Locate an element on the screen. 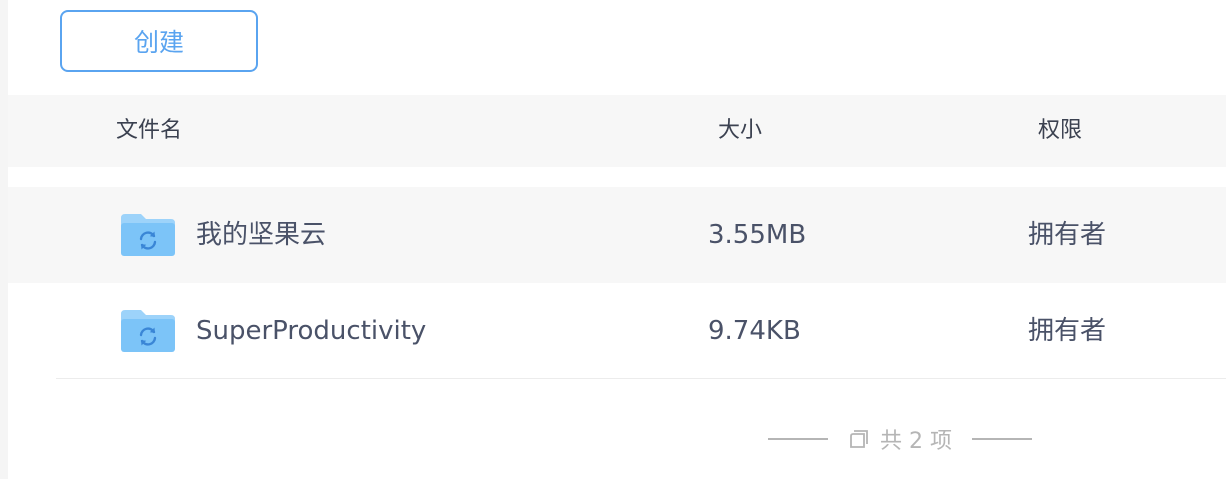 The height and width of the screenshot is (479, 1226). column-header-permission: 权限 is located at coordinates (1060, 131).